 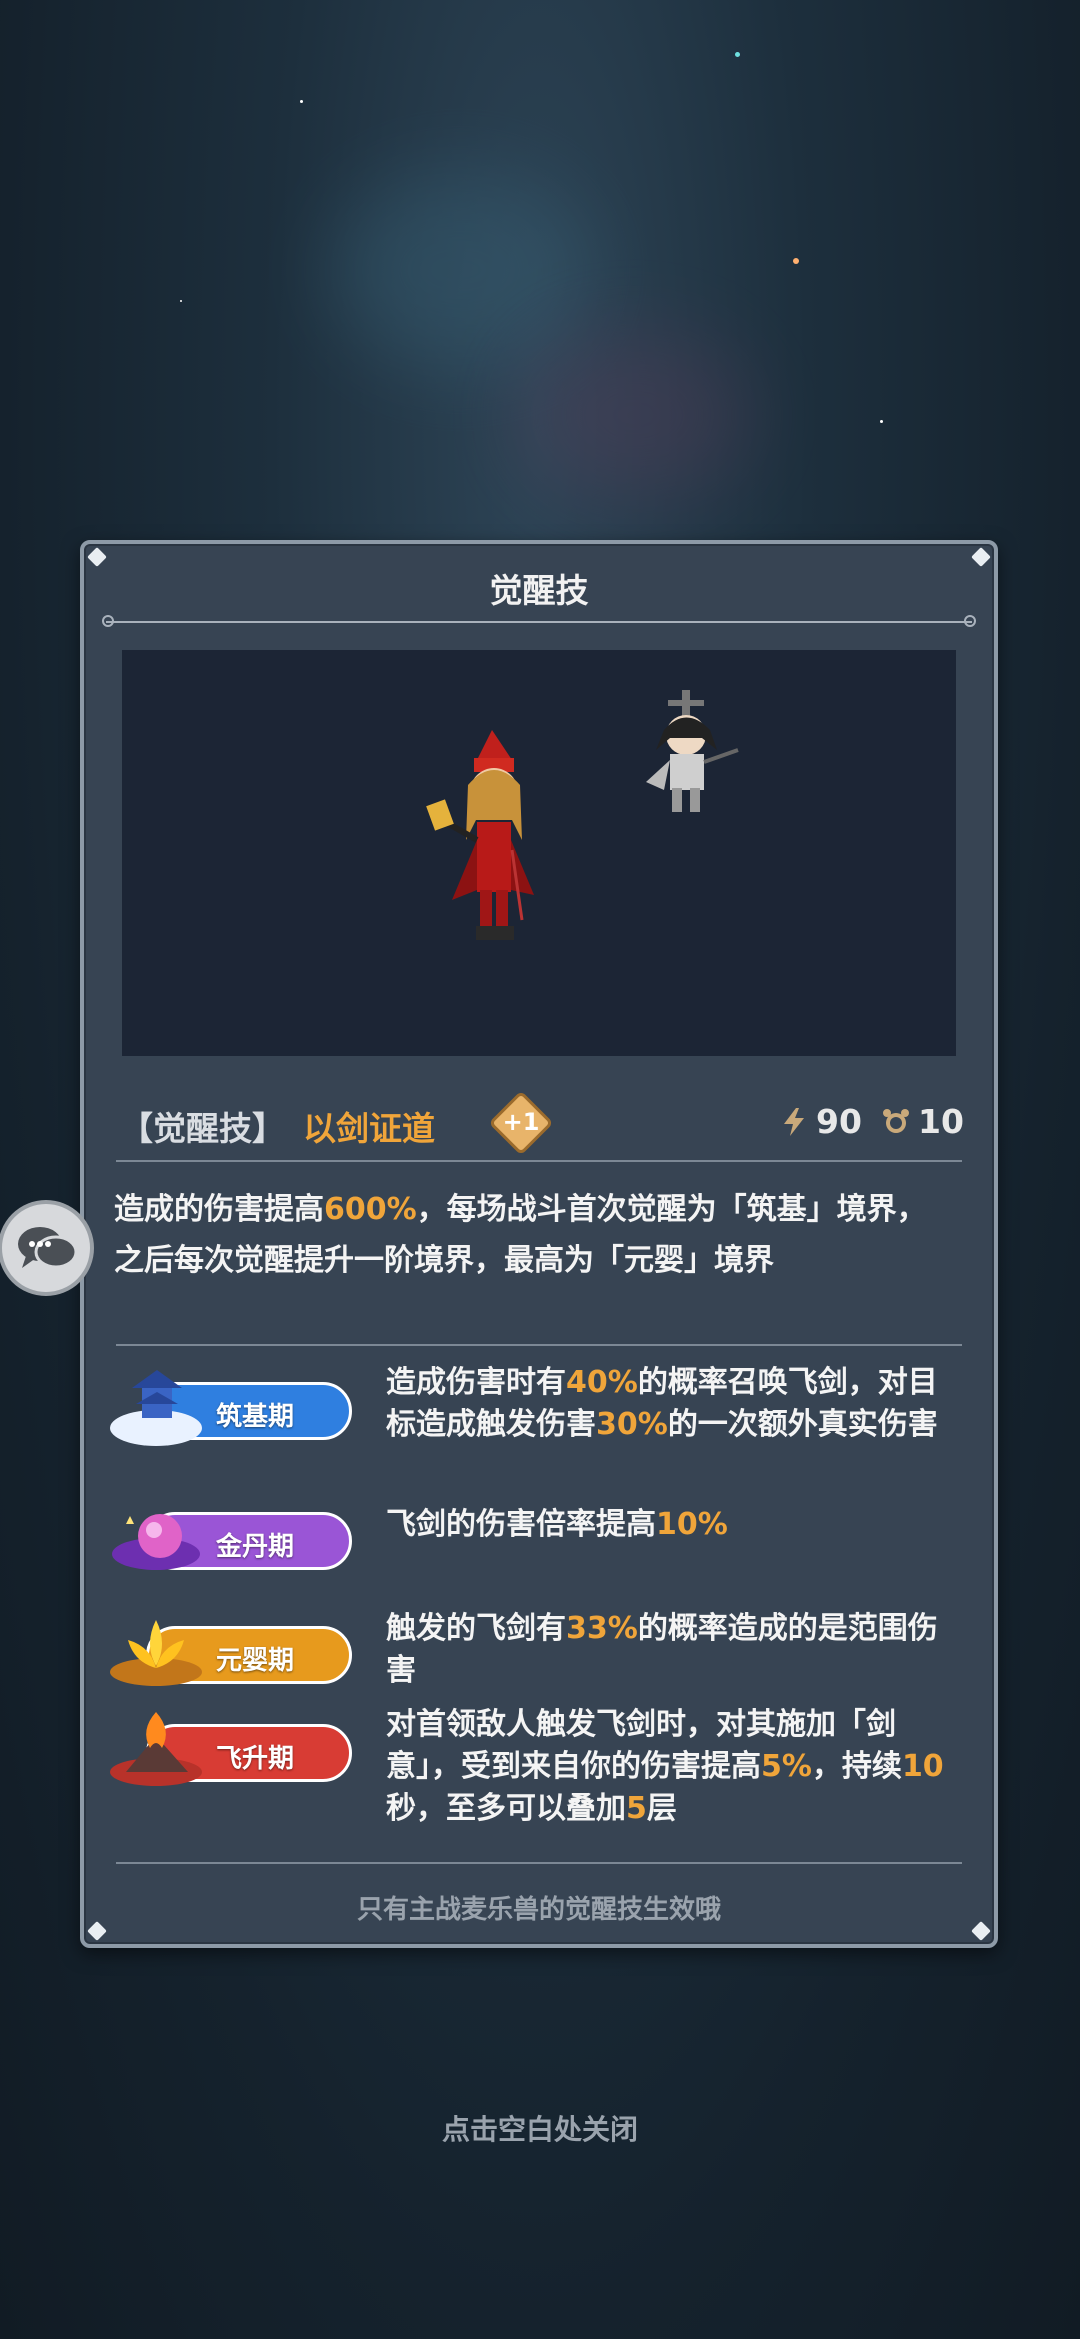 What do you see at coordinates (922, 1766) in the screenshot?
I see `effect-value: 10` at bounding box center [922, 1766].